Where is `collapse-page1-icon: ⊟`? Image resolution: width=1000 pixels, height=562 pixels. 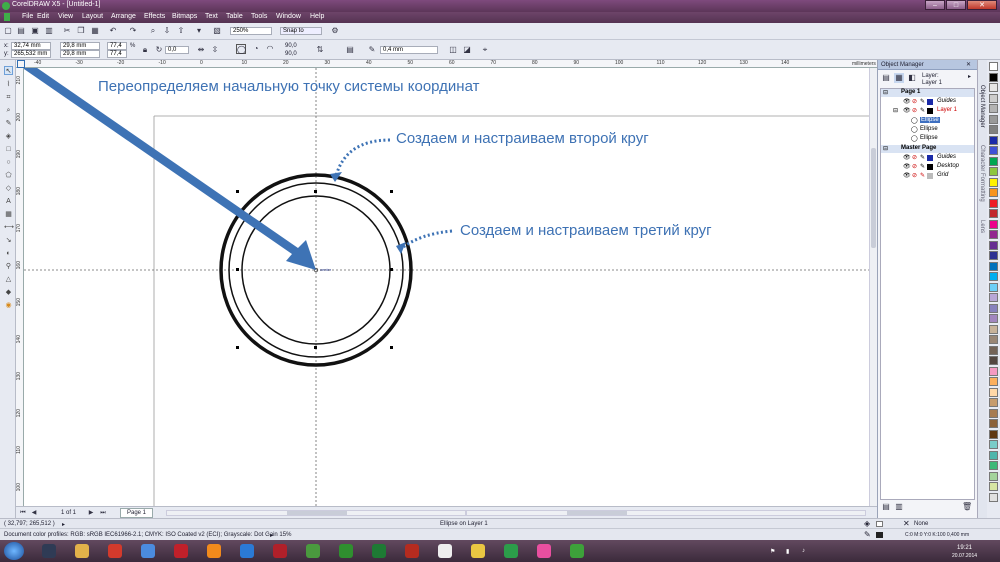
collapse-page1-icon: ⊟ is located at coordinates (885, 92).